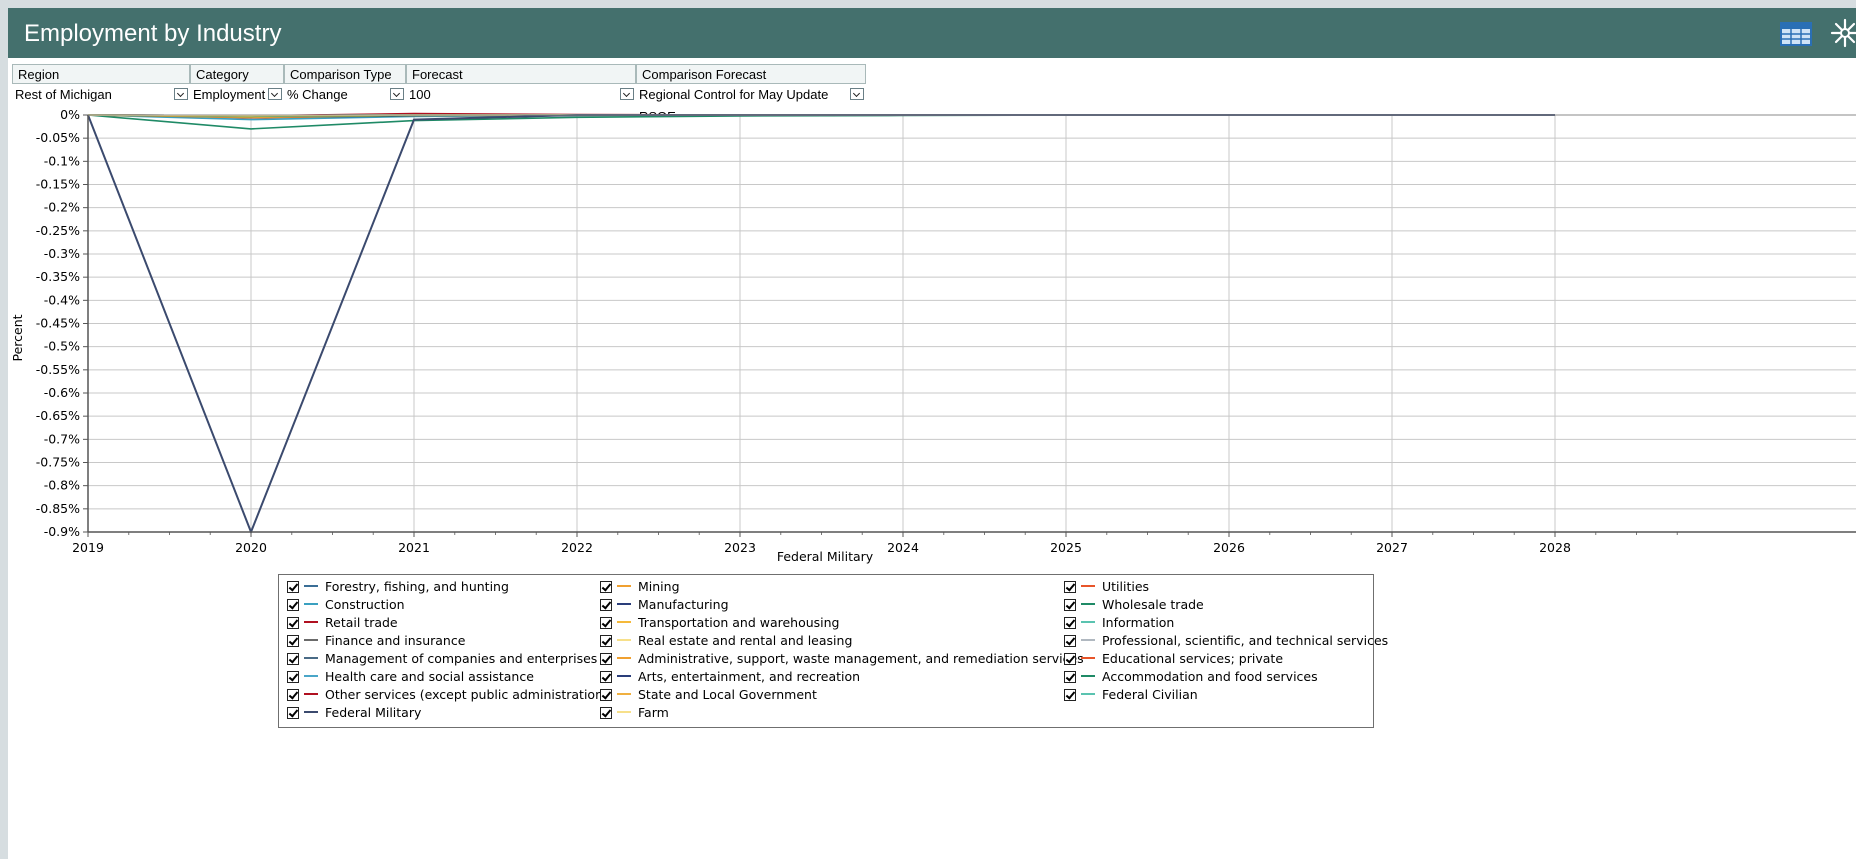 This screenshot has height=859, width=1856. I want to click on legend-item: Management of companies and enterprises, so click(442, 659).